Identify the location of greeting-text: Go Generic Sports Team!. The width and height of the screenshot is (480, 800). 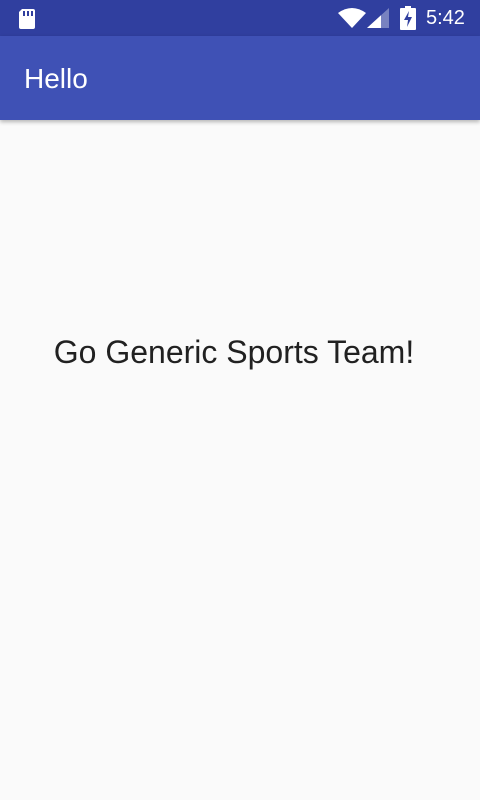
(234, 352).